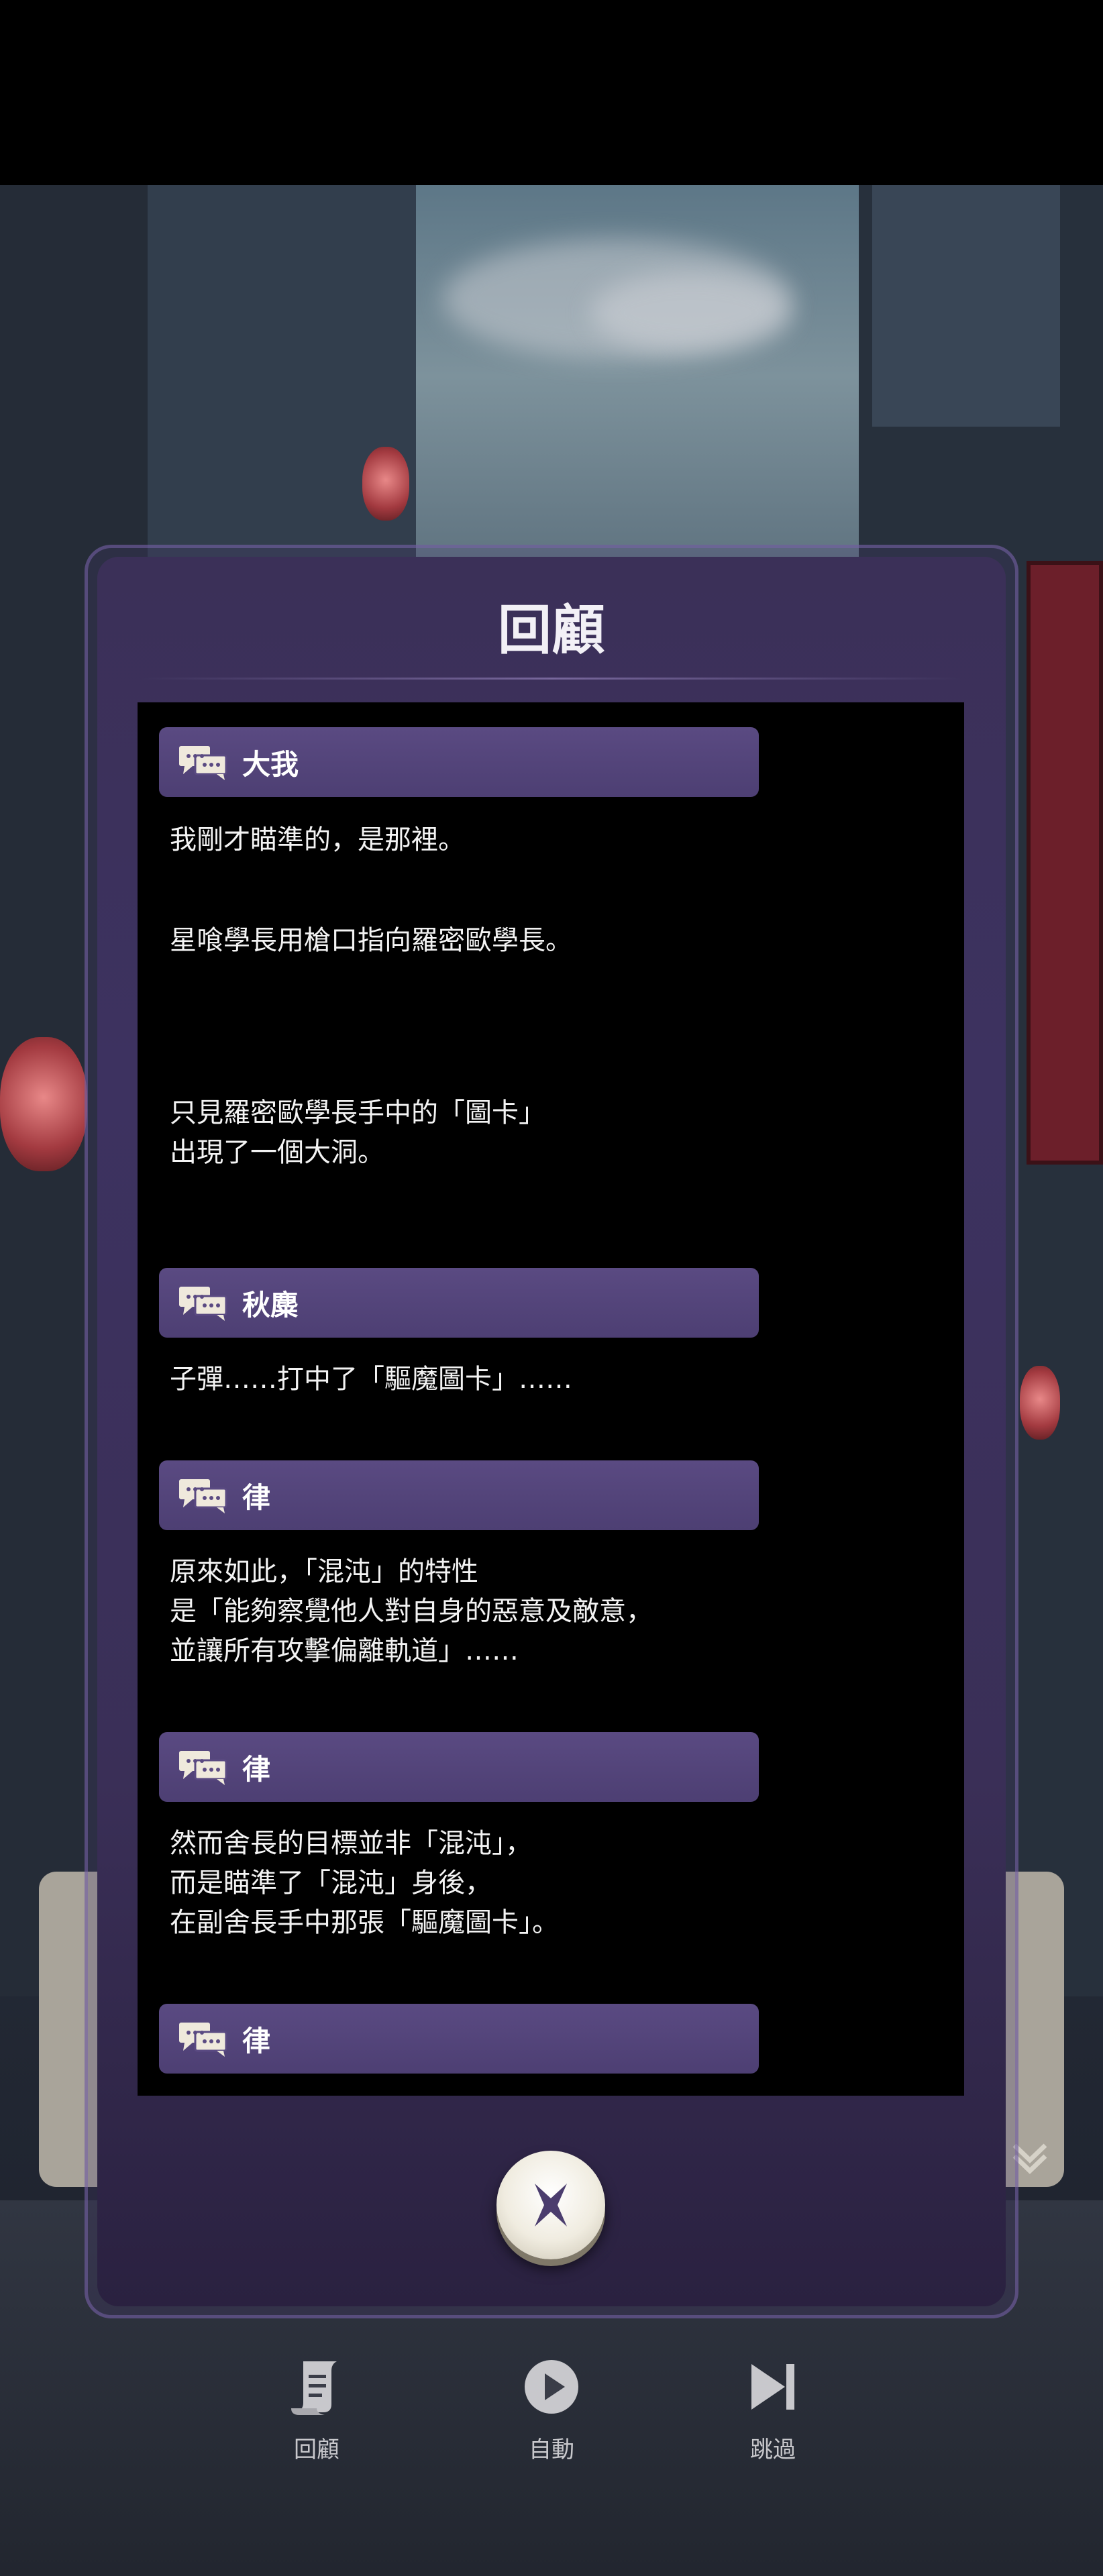 The image size is (1103, 2576). Describe the element at coordinates (351, 1843) in the screenshot. I see `log-line: 然而舍長的目標並非「混沌」，` at that location.